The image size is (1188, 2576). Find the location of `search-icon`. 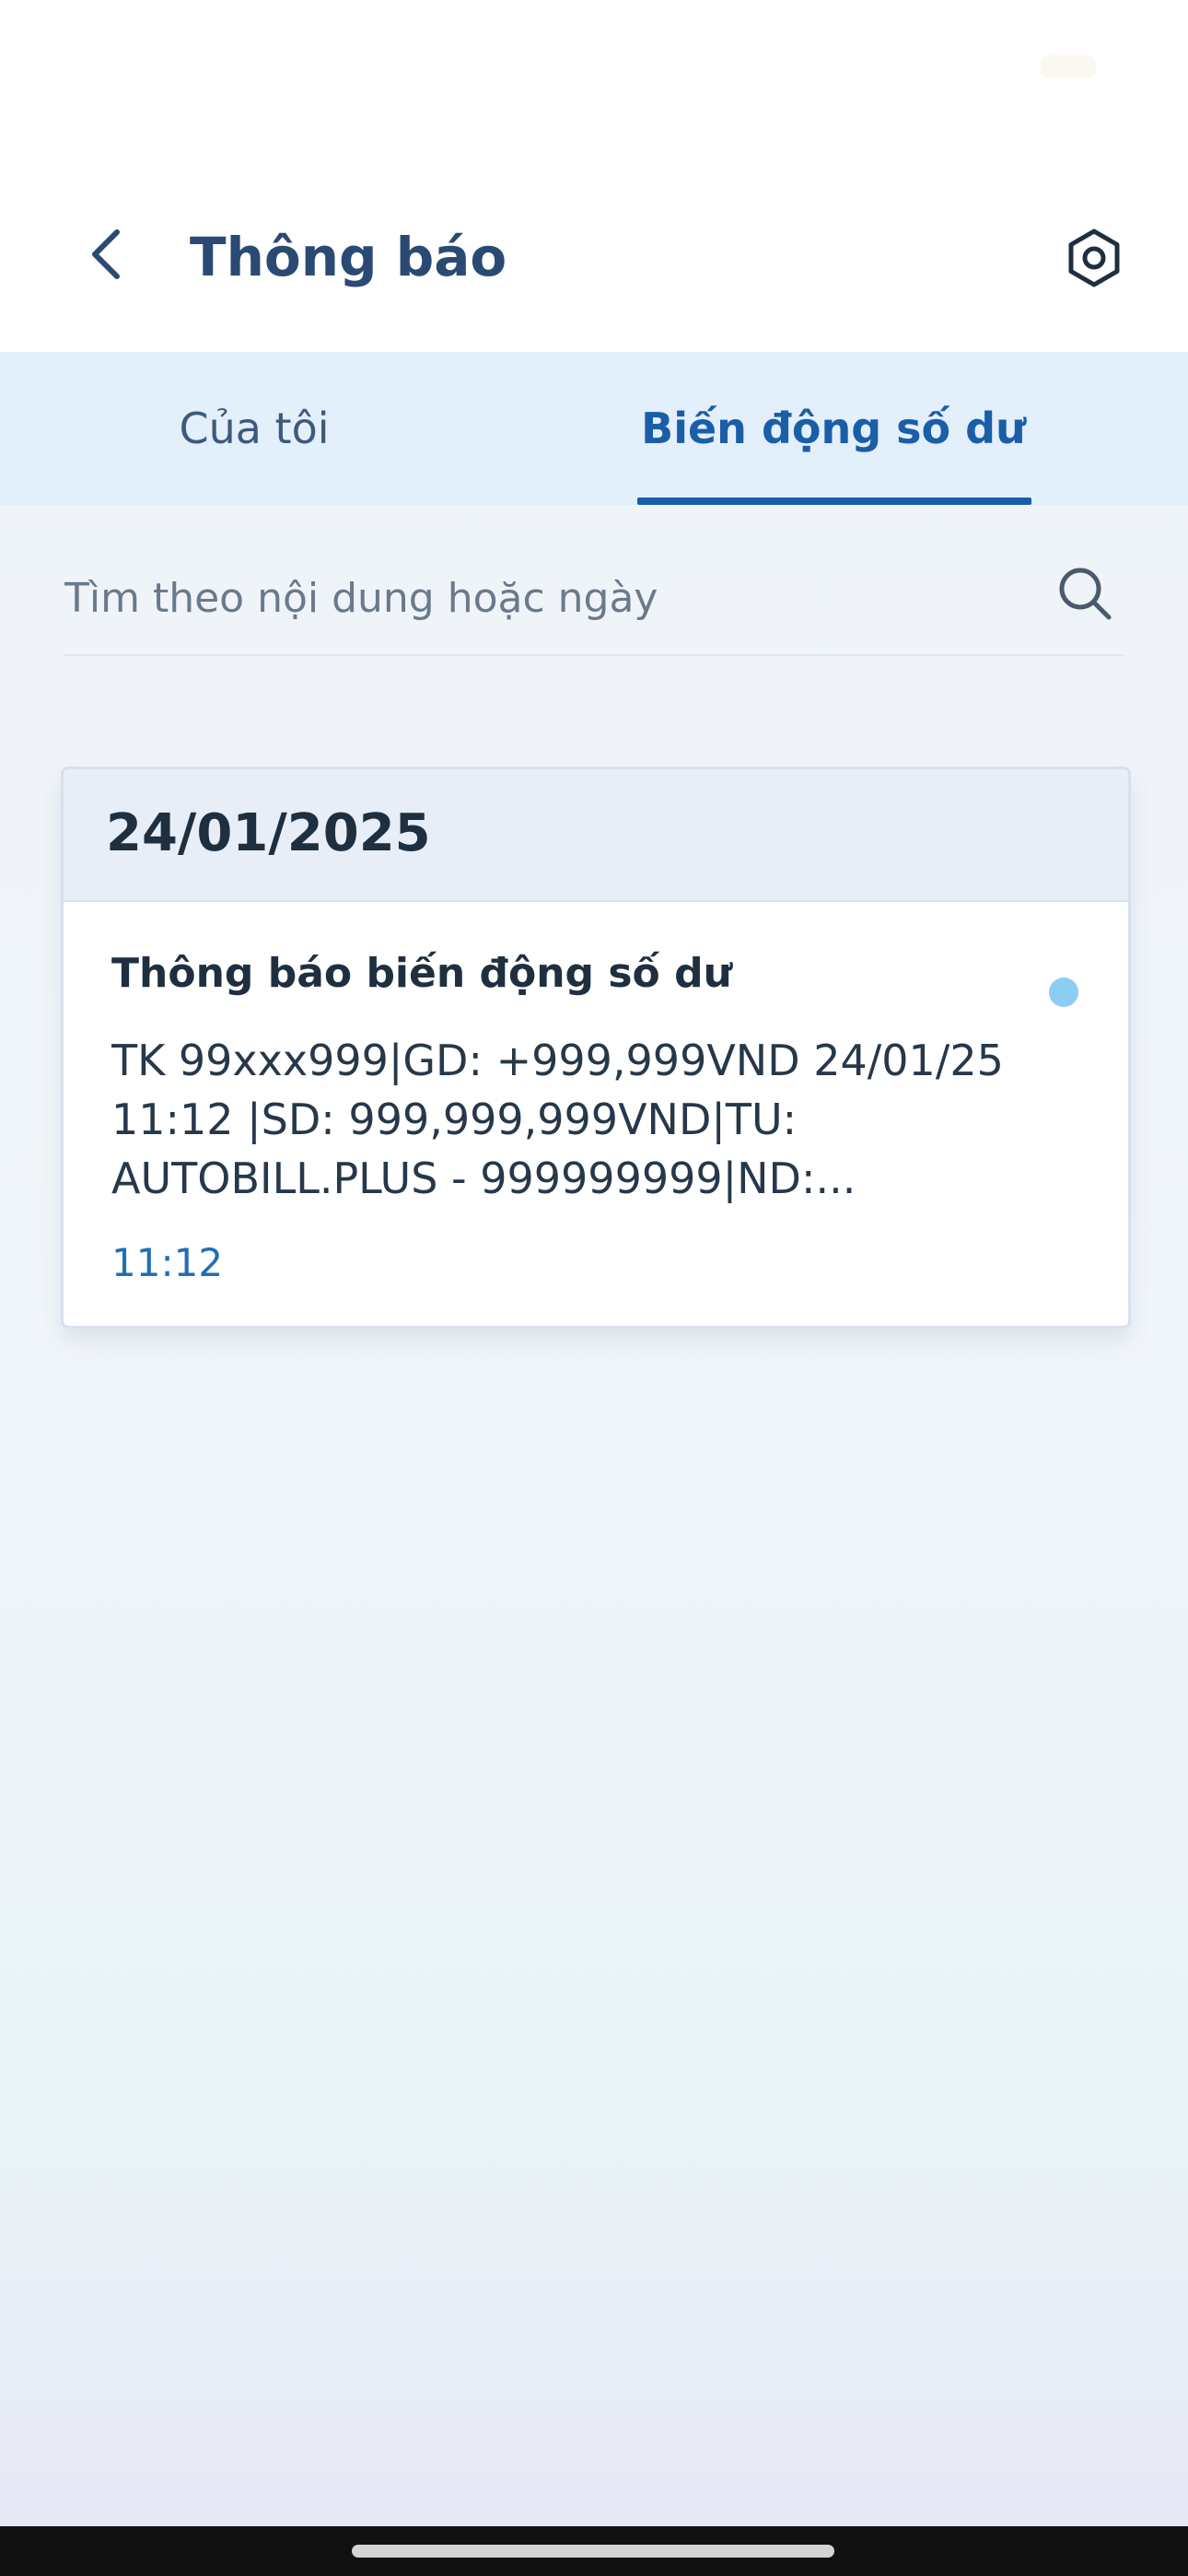

search-icon is located at coordinates (1084, 595).